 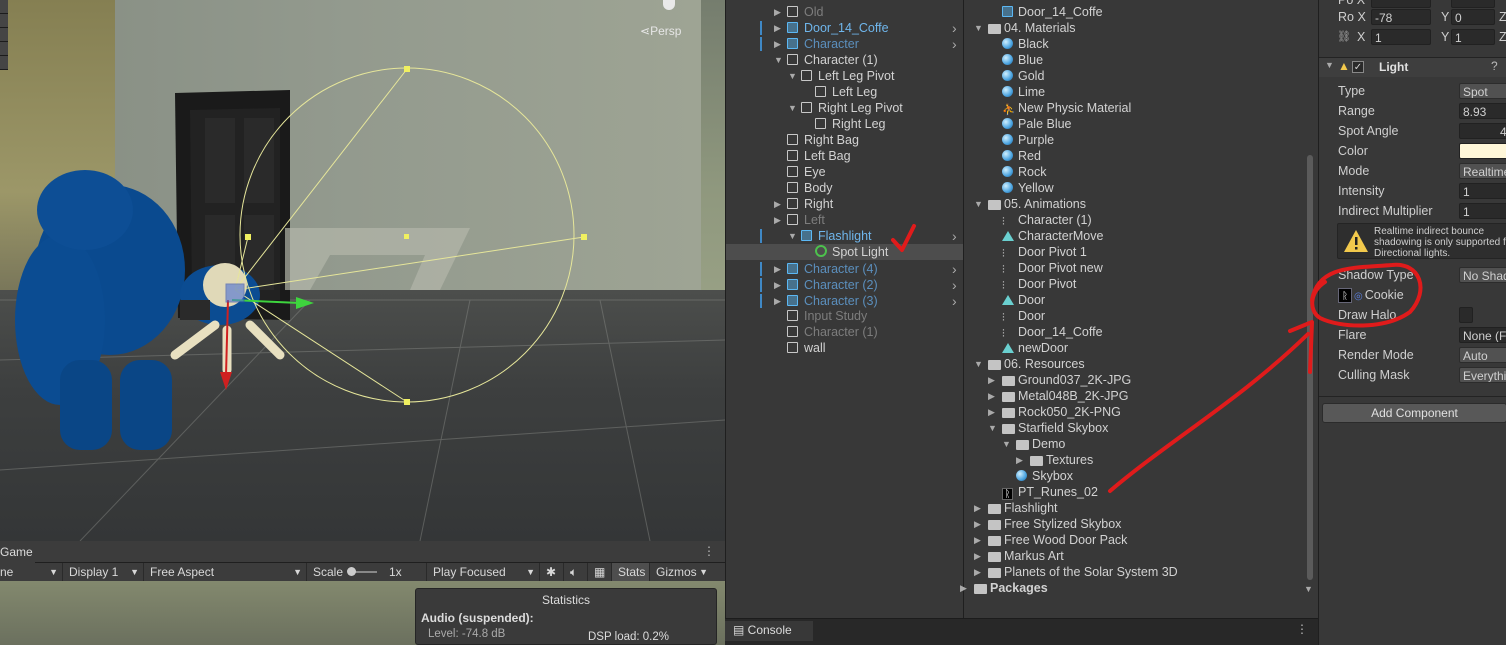 I want to click on project-item: ᚱ PT_Runes_02, so click(x=1134, y=492).